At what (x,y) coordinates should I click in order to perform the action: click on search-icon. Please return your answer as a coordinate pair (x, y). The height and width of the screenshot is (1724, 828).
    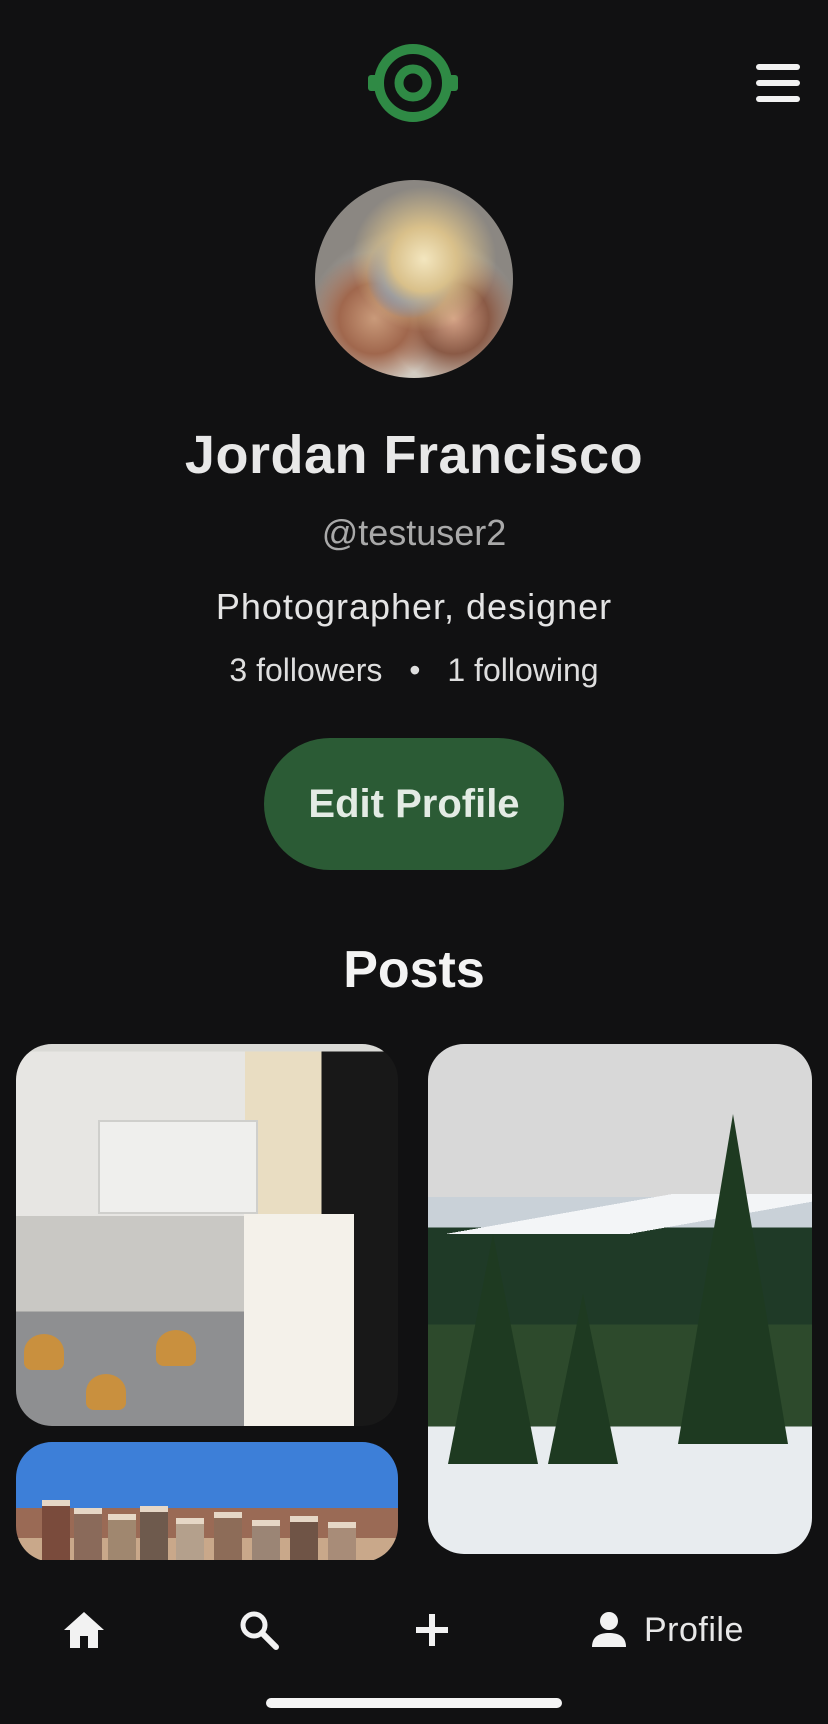
    Looking at the image, I should click on (259, 1630).